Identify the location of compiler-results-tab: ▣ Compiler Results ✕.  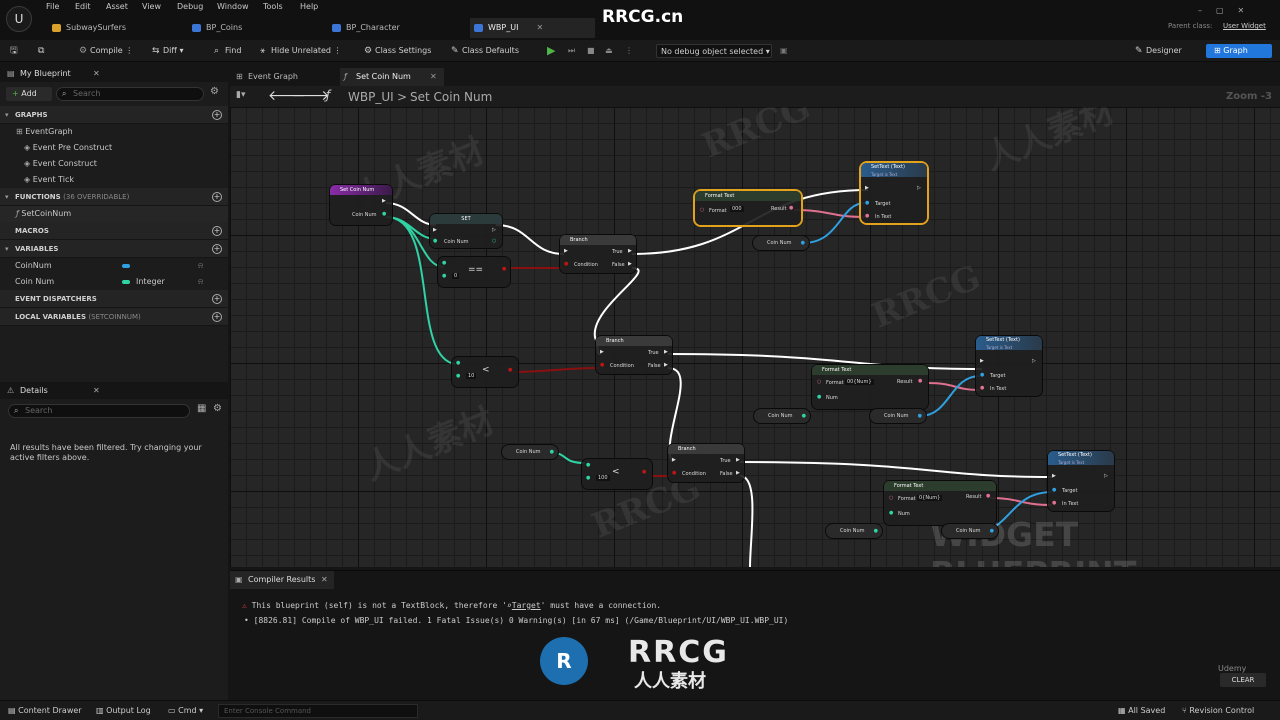
(282, 580).